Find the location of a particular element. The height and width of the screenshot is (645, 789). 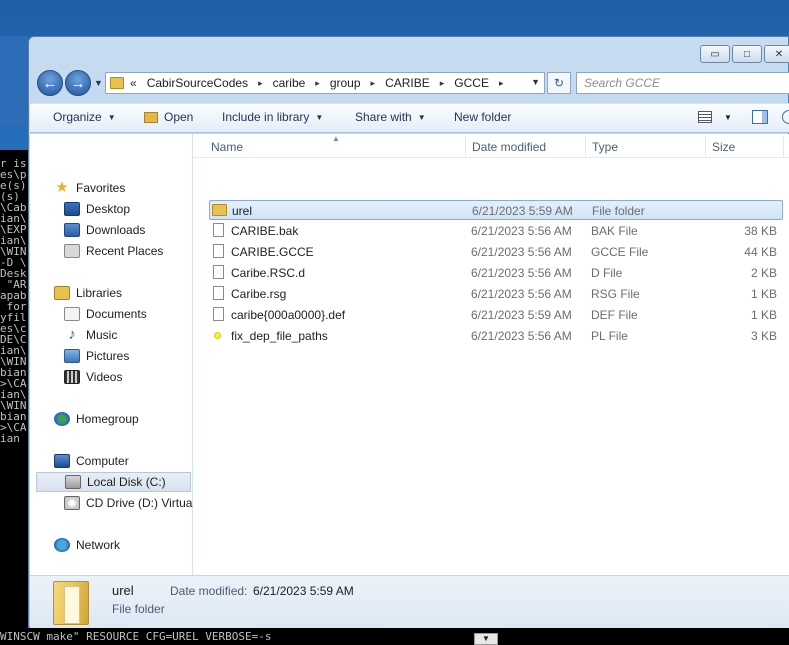

file-type: D File is located at coordinates (607, 273).